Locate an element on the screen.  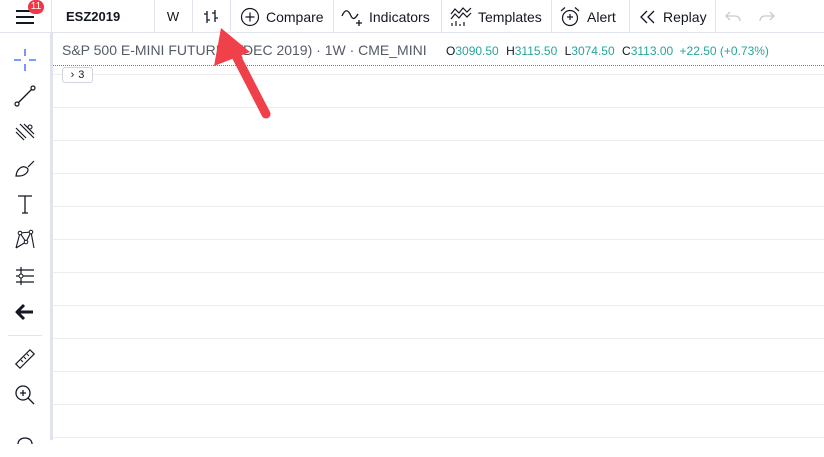
alarm-clock-icon is located at coordinates (570, 16).